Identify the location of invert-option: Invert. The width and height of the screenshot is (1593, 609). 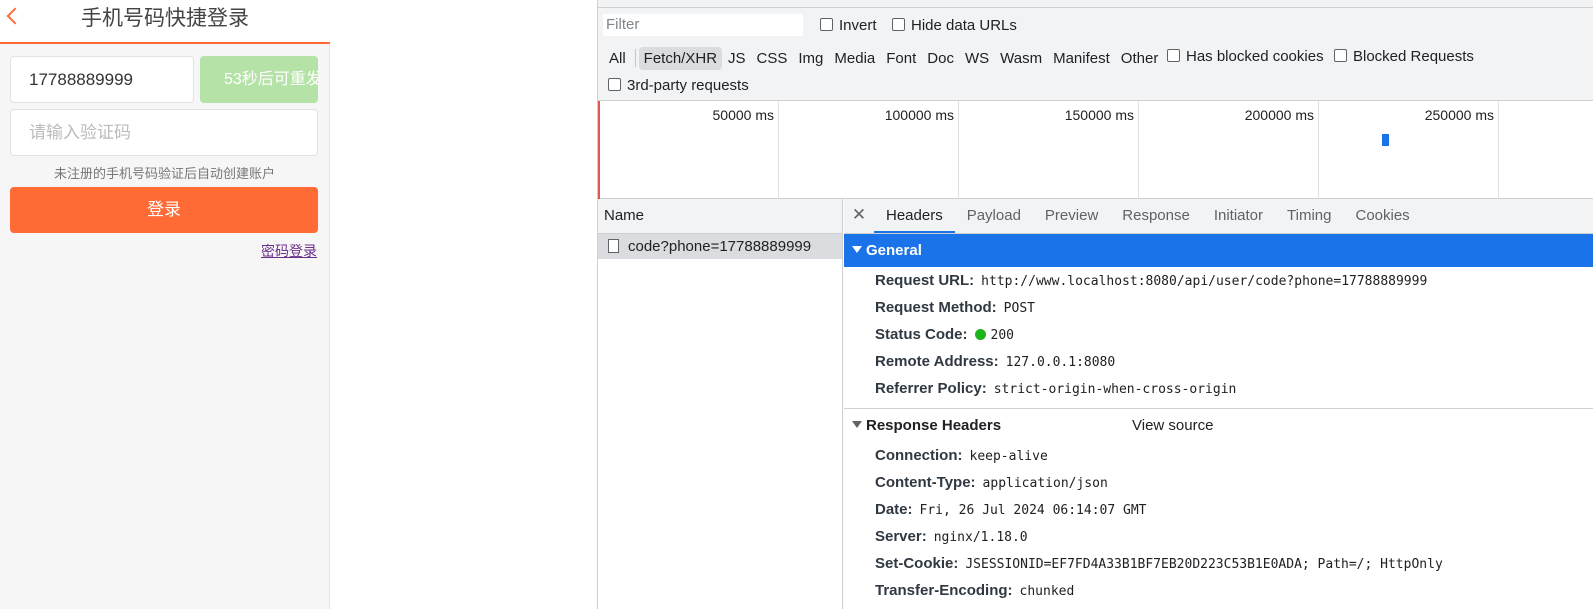
(848, 25).